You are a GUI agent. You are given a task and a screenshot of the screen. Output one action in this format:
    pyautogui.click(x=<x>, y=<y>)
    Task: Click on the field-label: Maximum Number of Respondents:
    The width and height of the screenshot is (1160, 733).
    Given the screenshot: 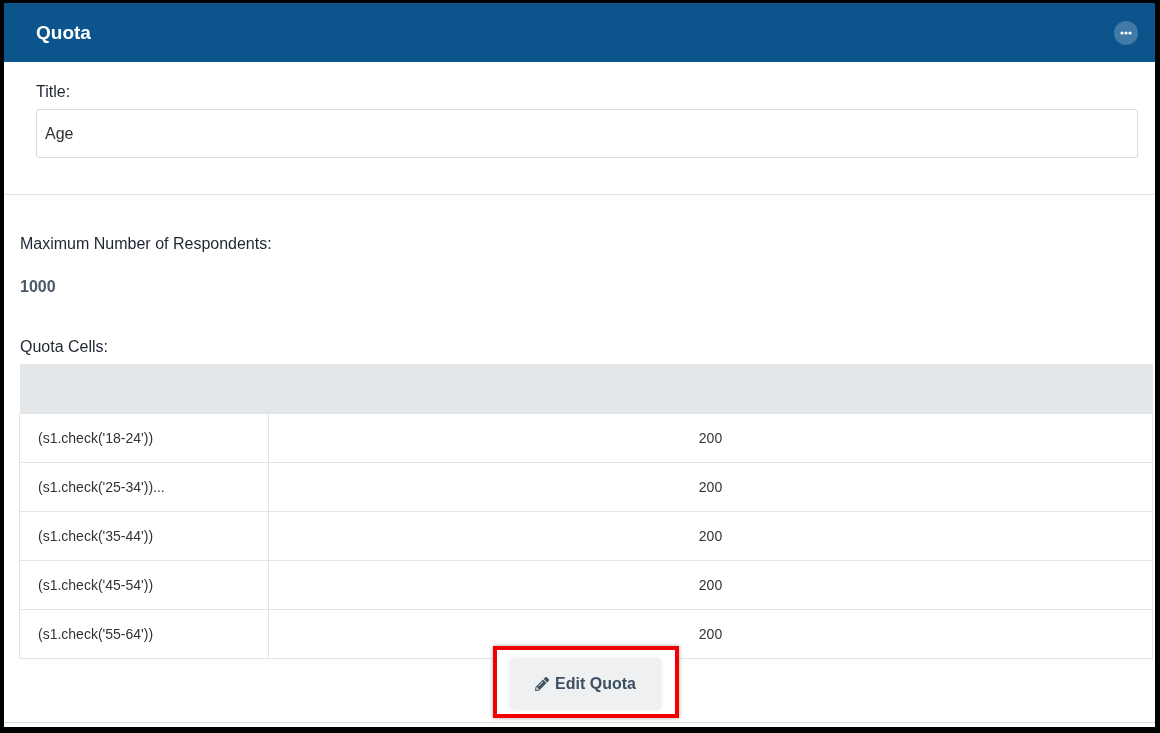 What is the action you would take?
    pyautogui.click(x=146, y=244)
    